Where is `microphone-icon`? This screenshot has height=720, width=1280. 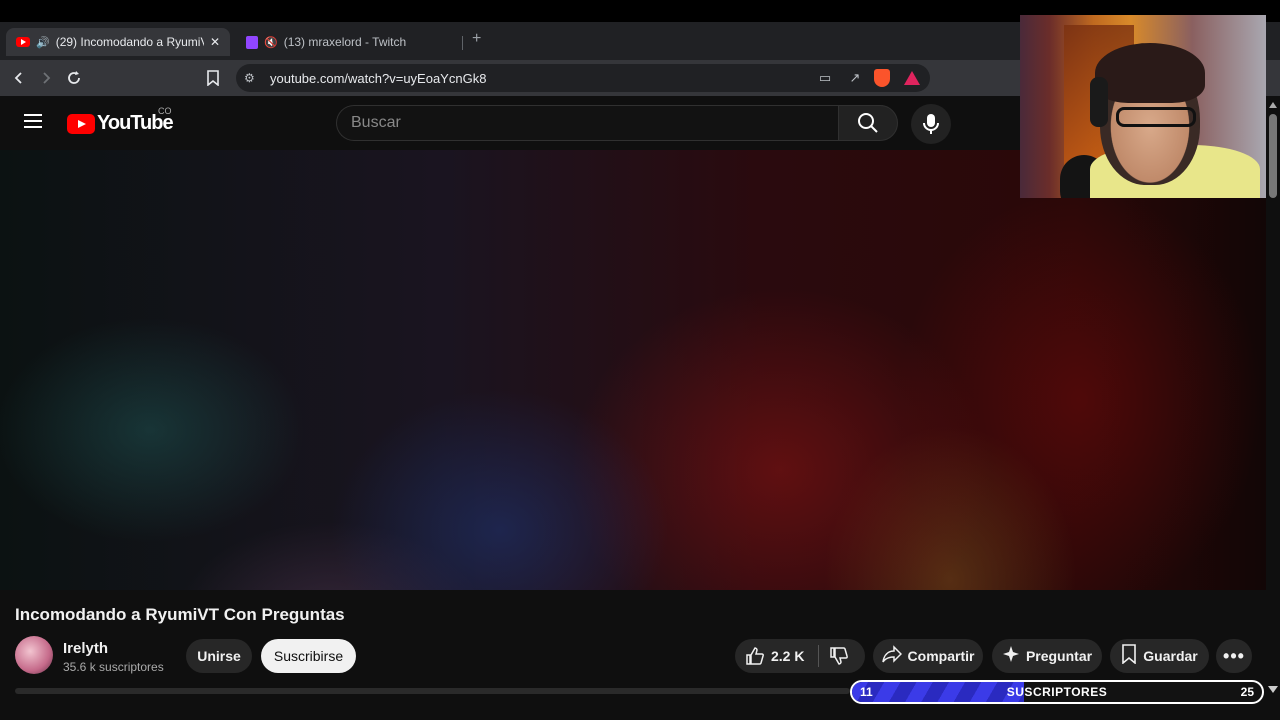
microphone-icon is located at coordinates (931, 124).